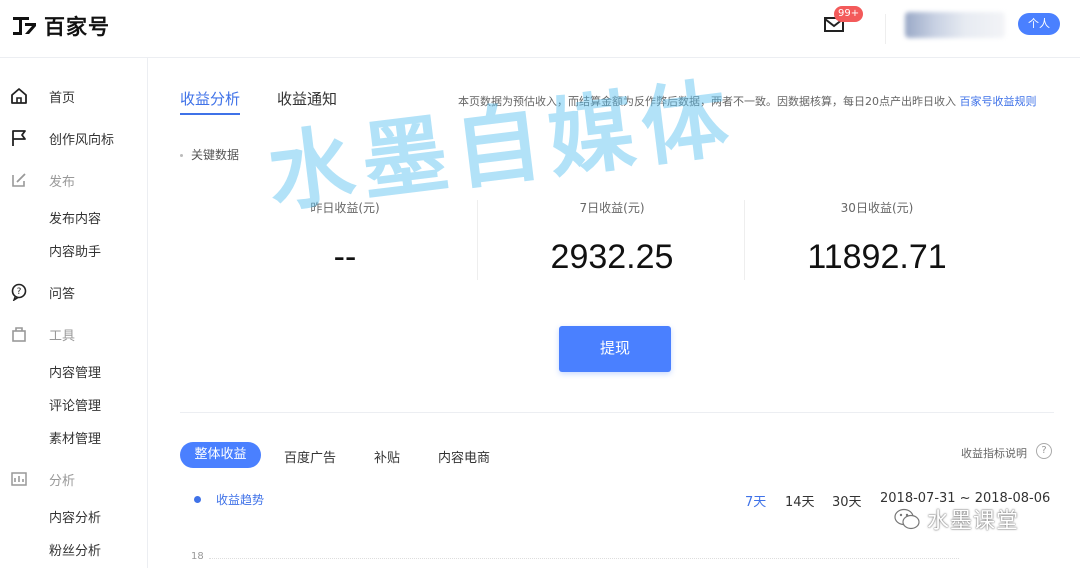 Image resolution: width=1080 pixels, height=568 pixels. What do you see at coordinates (584, 558) in the screenshot?
I see `chart-gridline` at bounding box center [584, 558].